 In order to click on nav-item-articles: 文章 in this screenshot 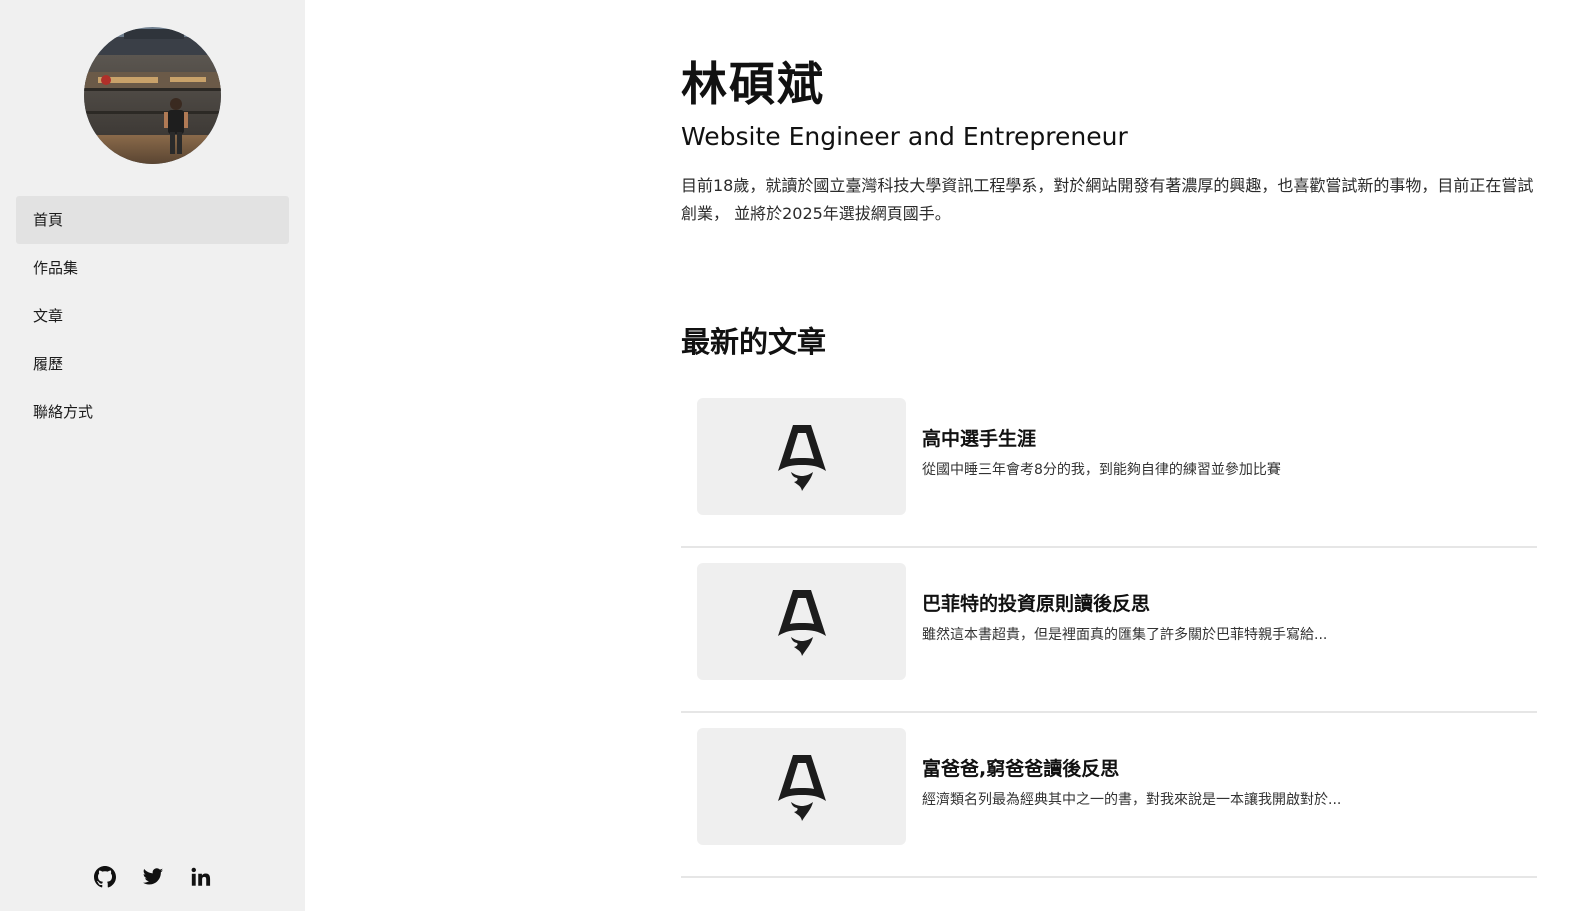, I will do `click(152, 316)`.